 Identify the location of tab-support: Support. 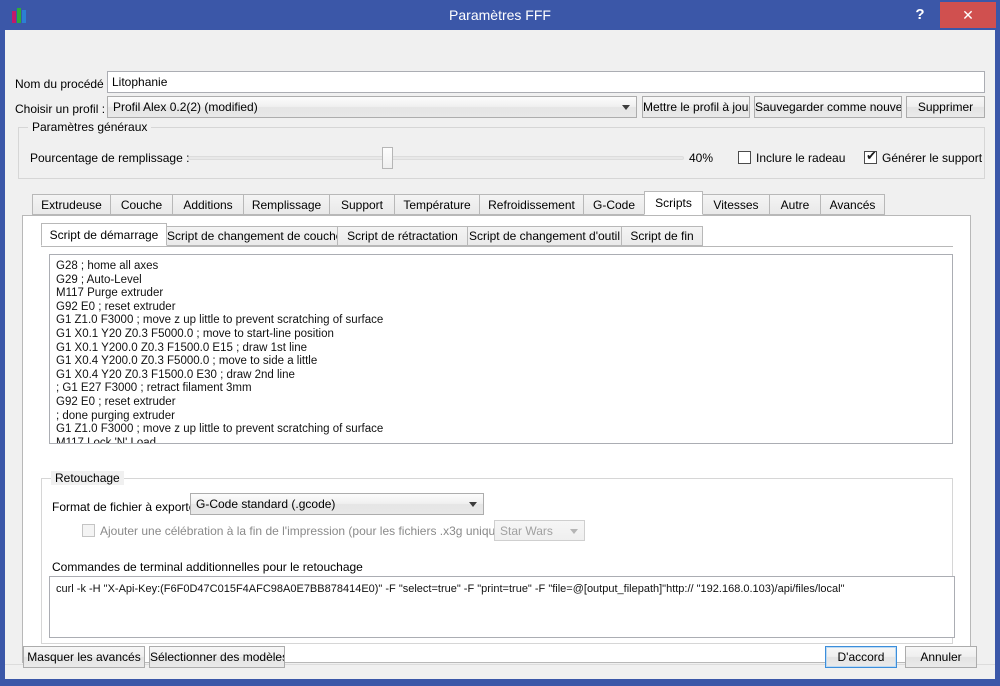
(362, 204).